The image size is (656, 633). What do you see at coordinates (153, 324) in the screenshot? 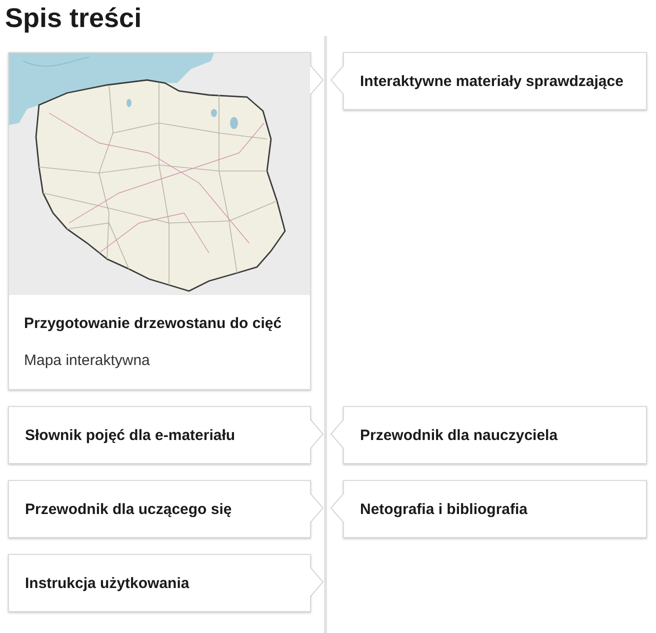
I see `chapter-title: Przygotowanie drzewostanu do cięć` at bounding box center [153, 324].